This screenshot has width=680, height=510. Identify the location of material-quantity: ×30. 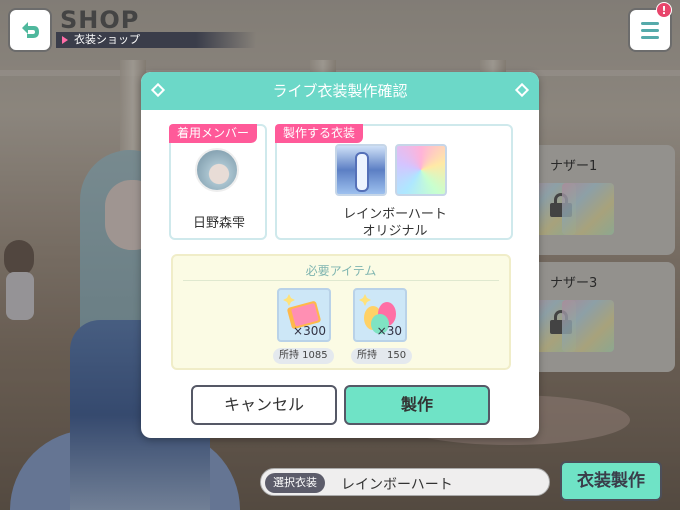
(389, 331).